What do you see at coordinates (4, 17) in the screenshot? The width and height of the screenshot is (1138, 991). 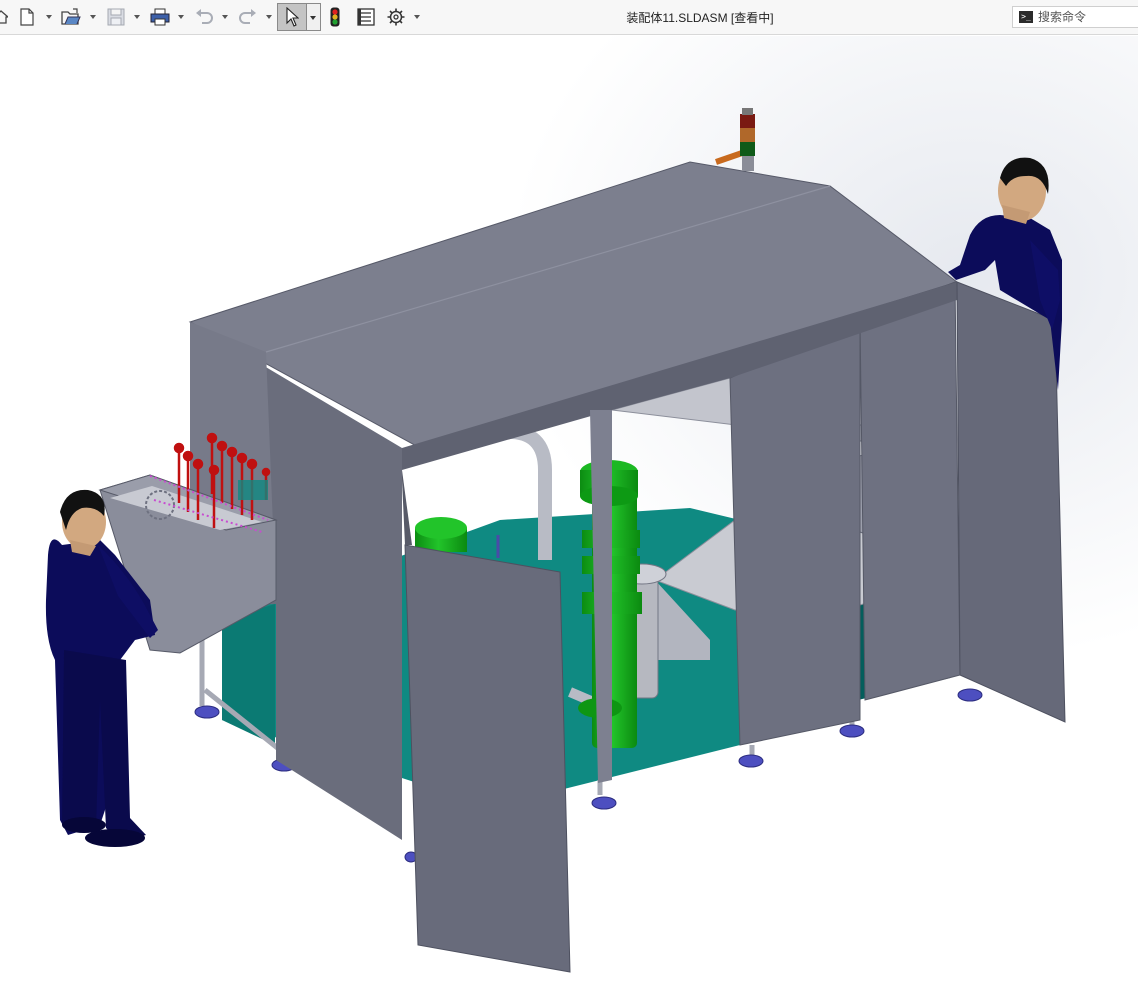 I see `home-icon` at bounding box center [4, 17].